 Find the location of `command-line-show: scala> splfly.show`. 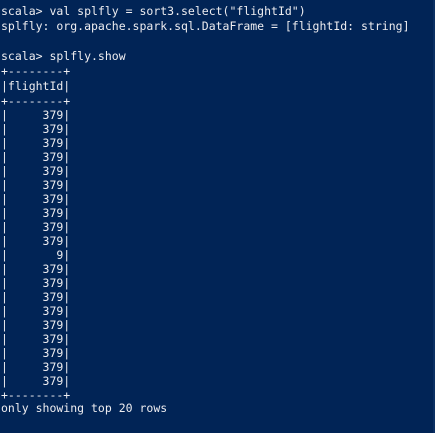

command-line-show: scala> splfly.show is located at coordinates (63, 56).